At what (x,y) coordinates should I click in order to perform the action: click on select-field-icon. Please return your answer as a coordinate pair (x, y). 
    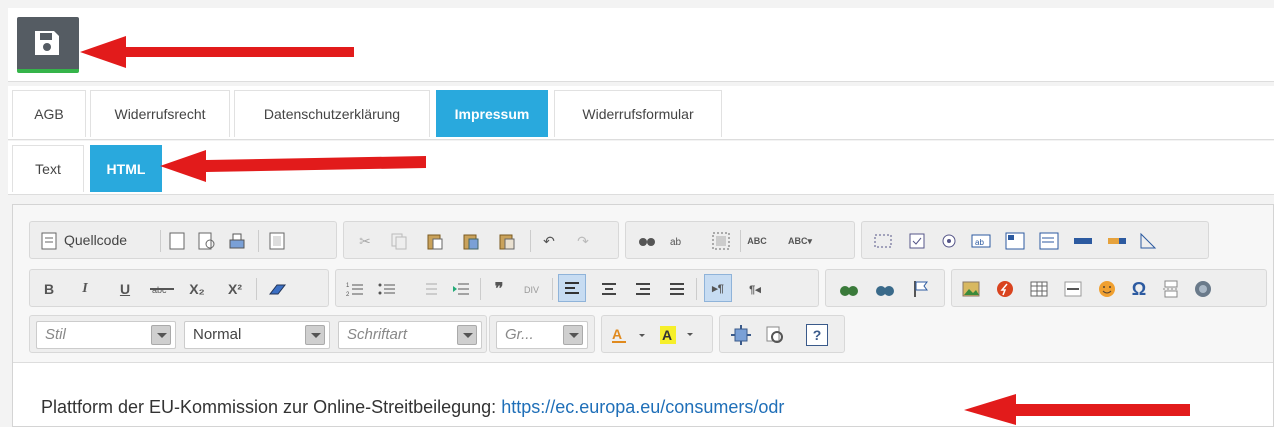
    Looking at the image, I should click on (1049, 241).